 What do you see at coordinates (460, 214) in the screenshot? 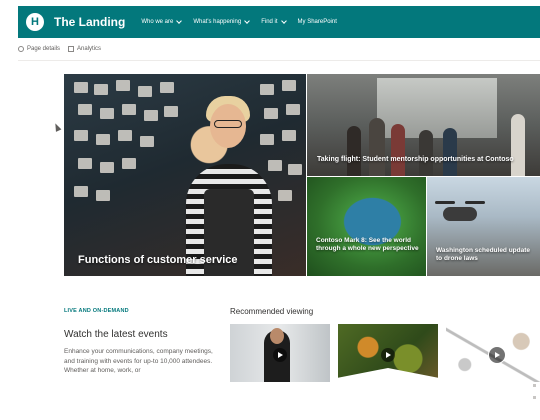
I see `drone-icon` at bounding box center [460, 214].